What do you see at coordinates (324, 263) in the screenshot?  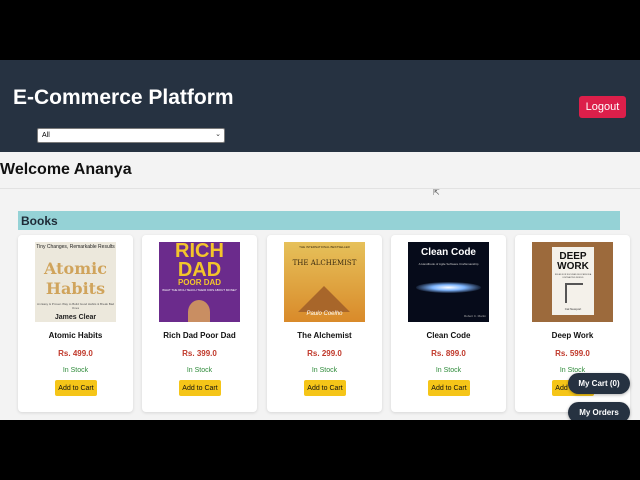 I see `cover-title: THE ALCHEMIST` at bounding box center [324, 263].